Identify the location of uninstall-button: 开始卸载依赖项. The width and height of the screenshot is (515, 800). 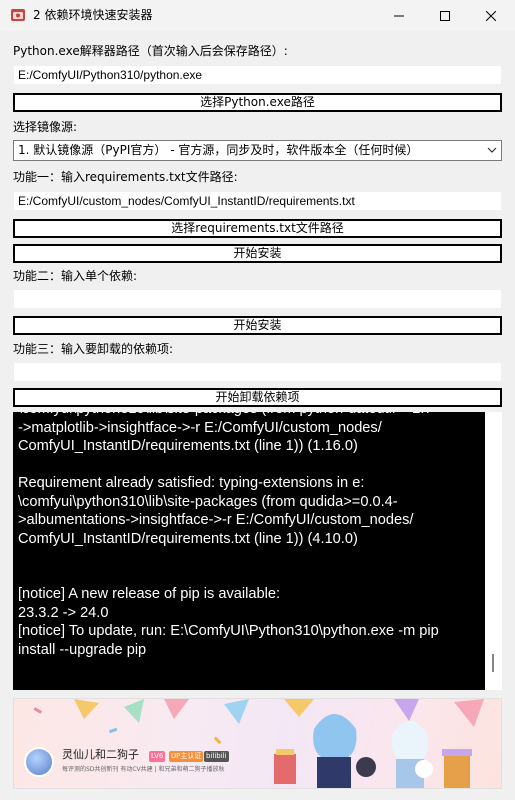
(257, 397).